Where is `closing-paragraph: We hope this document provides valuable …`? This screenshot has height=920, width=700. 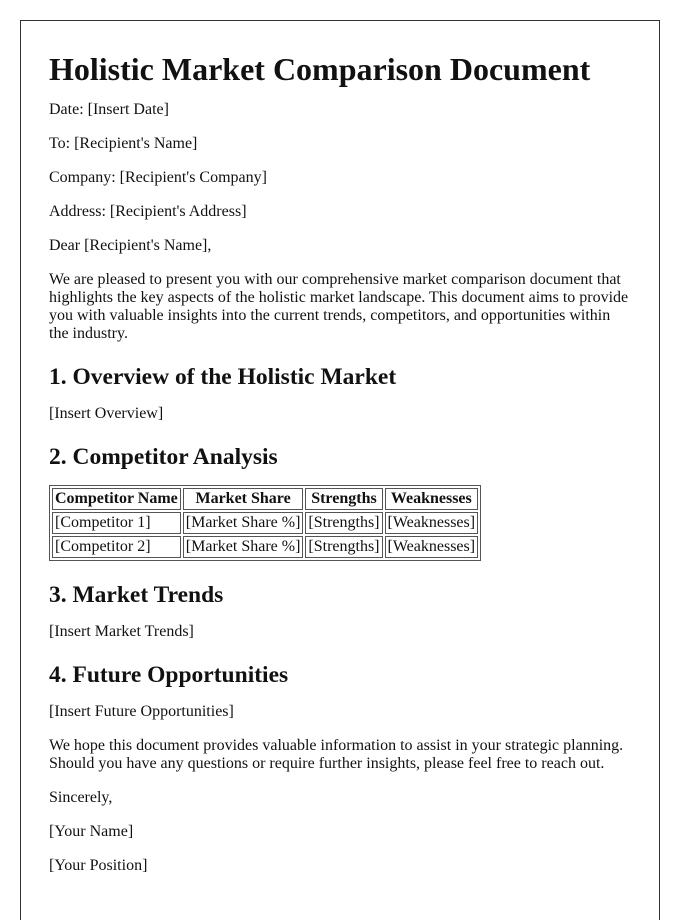 closing-paragraph: We hope this document provides valuable … is located at coordinates (336, 754).